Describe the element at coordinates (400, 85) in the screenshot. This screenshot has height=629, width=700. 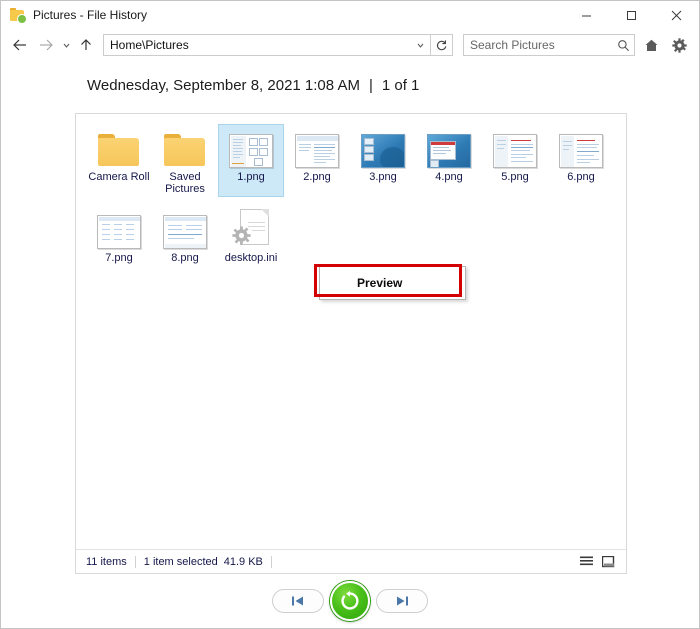
I see `backup-position: 1 of 1` at that location.